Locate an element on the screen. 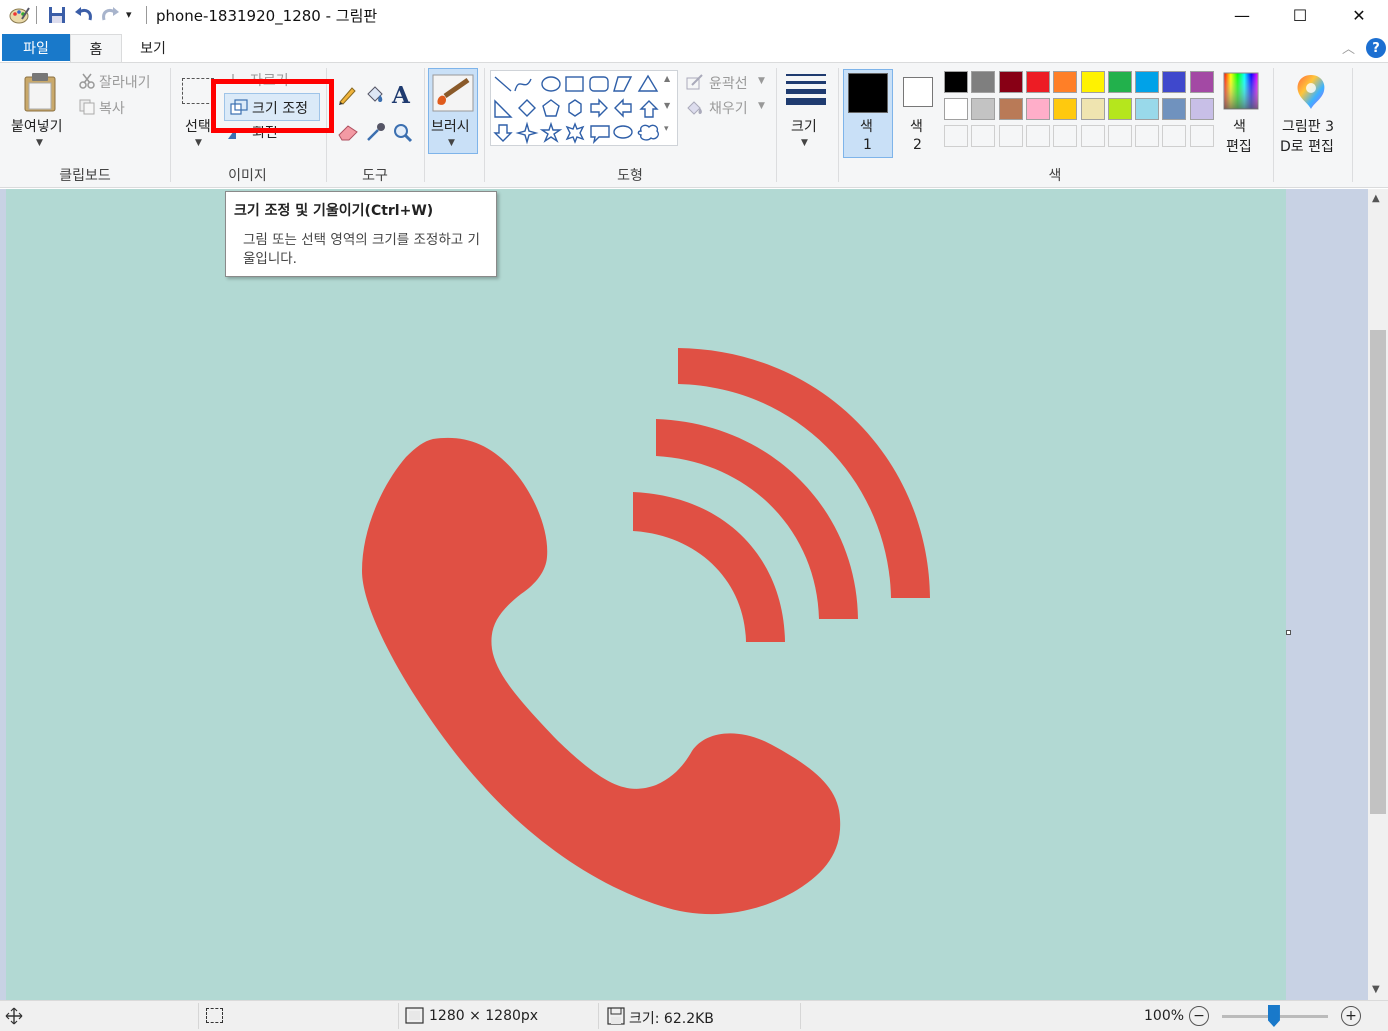  brush-dropdown-icon: ▼ is located at coordinates (451, 143).